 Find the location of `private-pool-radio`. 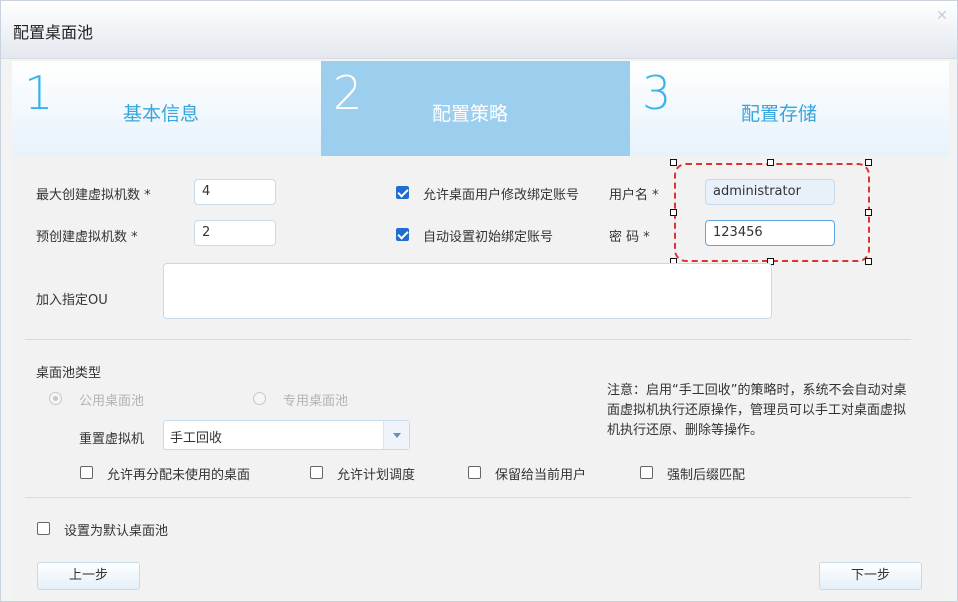

private-pool-radio is located at coordinates (259, 398).